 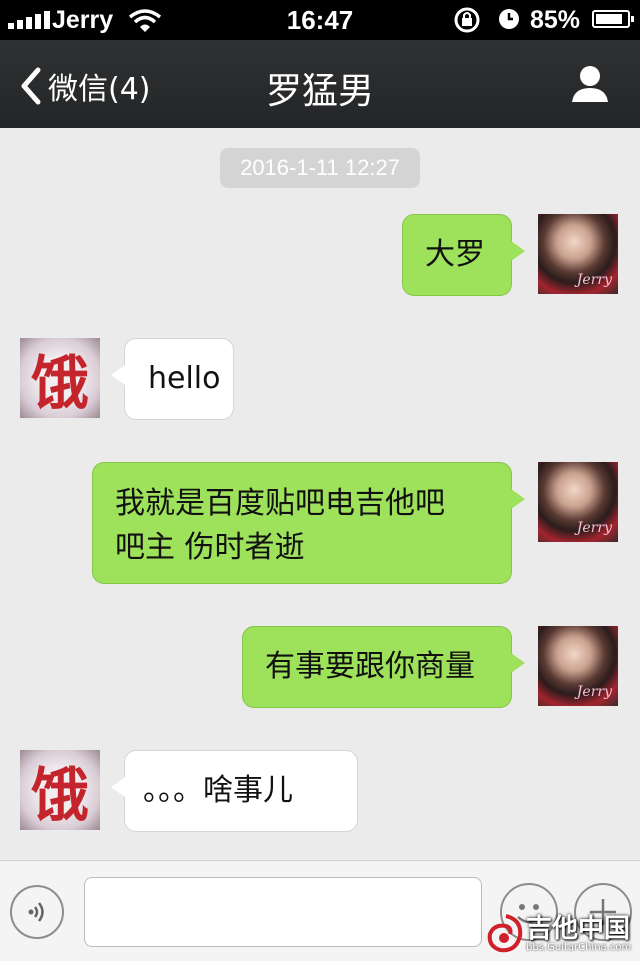 I want to click on alarm-icon, so click(x=509, y=21).